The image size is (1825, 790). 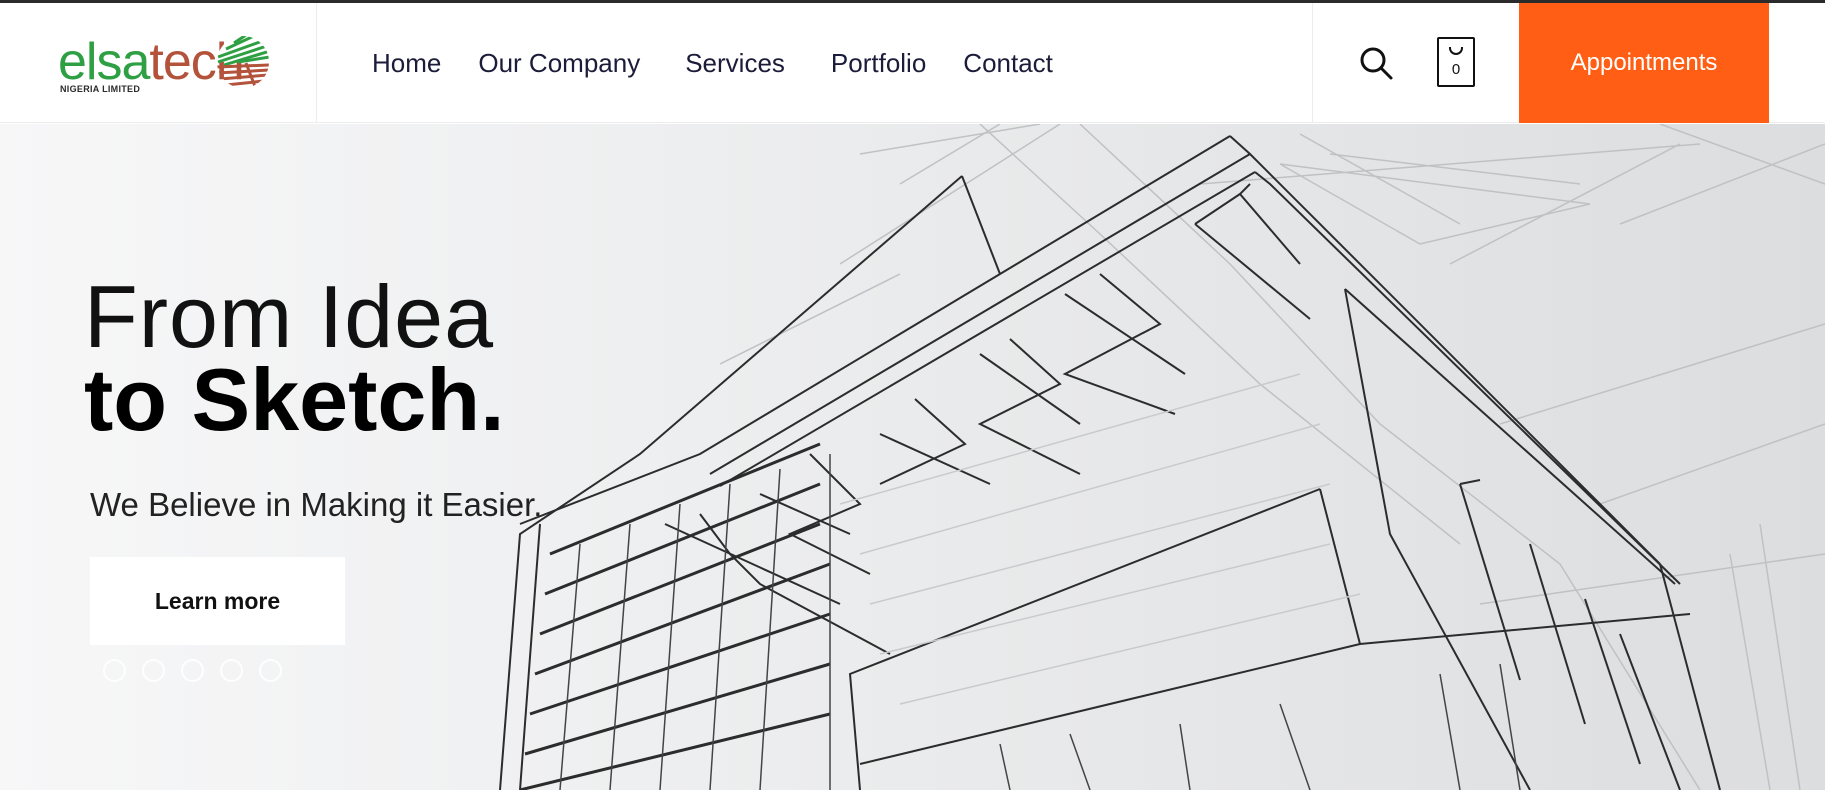 What do you see at coordinates (406, 63) in the screenshot?
I see `nav-home: Home` at bounding box center [406, 63].